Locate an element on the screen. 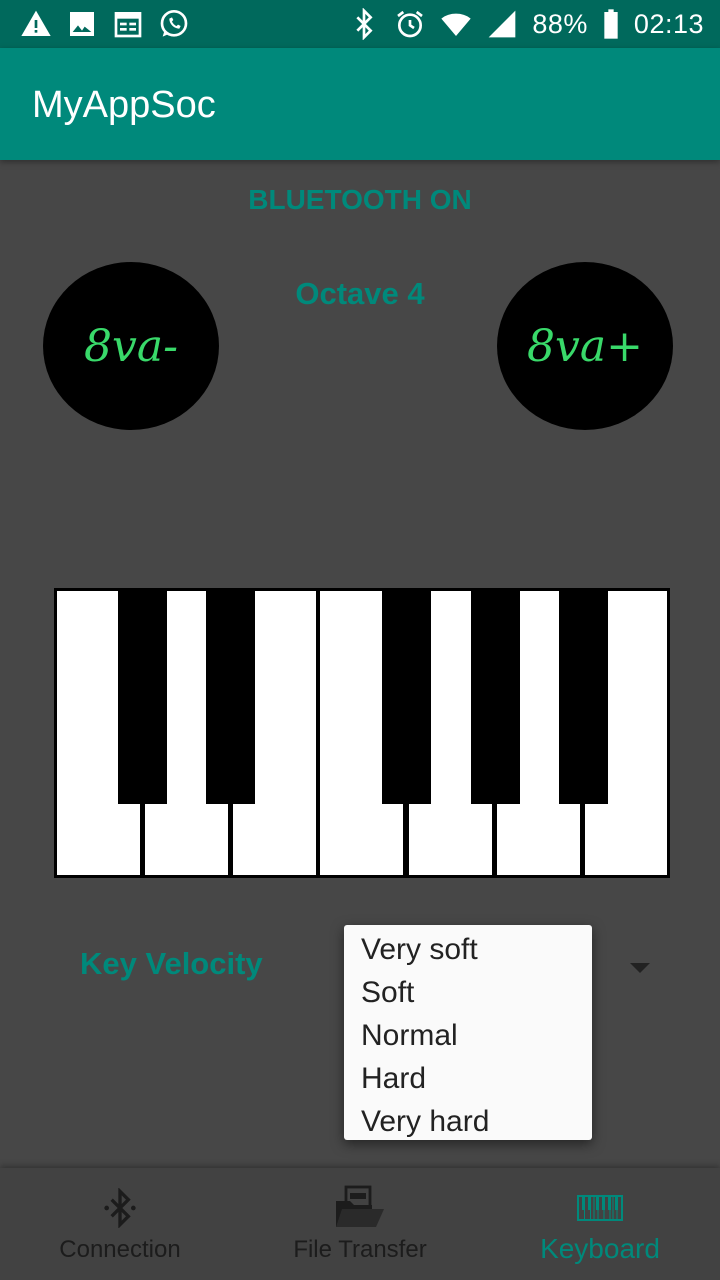 The image size is (720, 1280). warning-icon is located at coordinates (36, 23).